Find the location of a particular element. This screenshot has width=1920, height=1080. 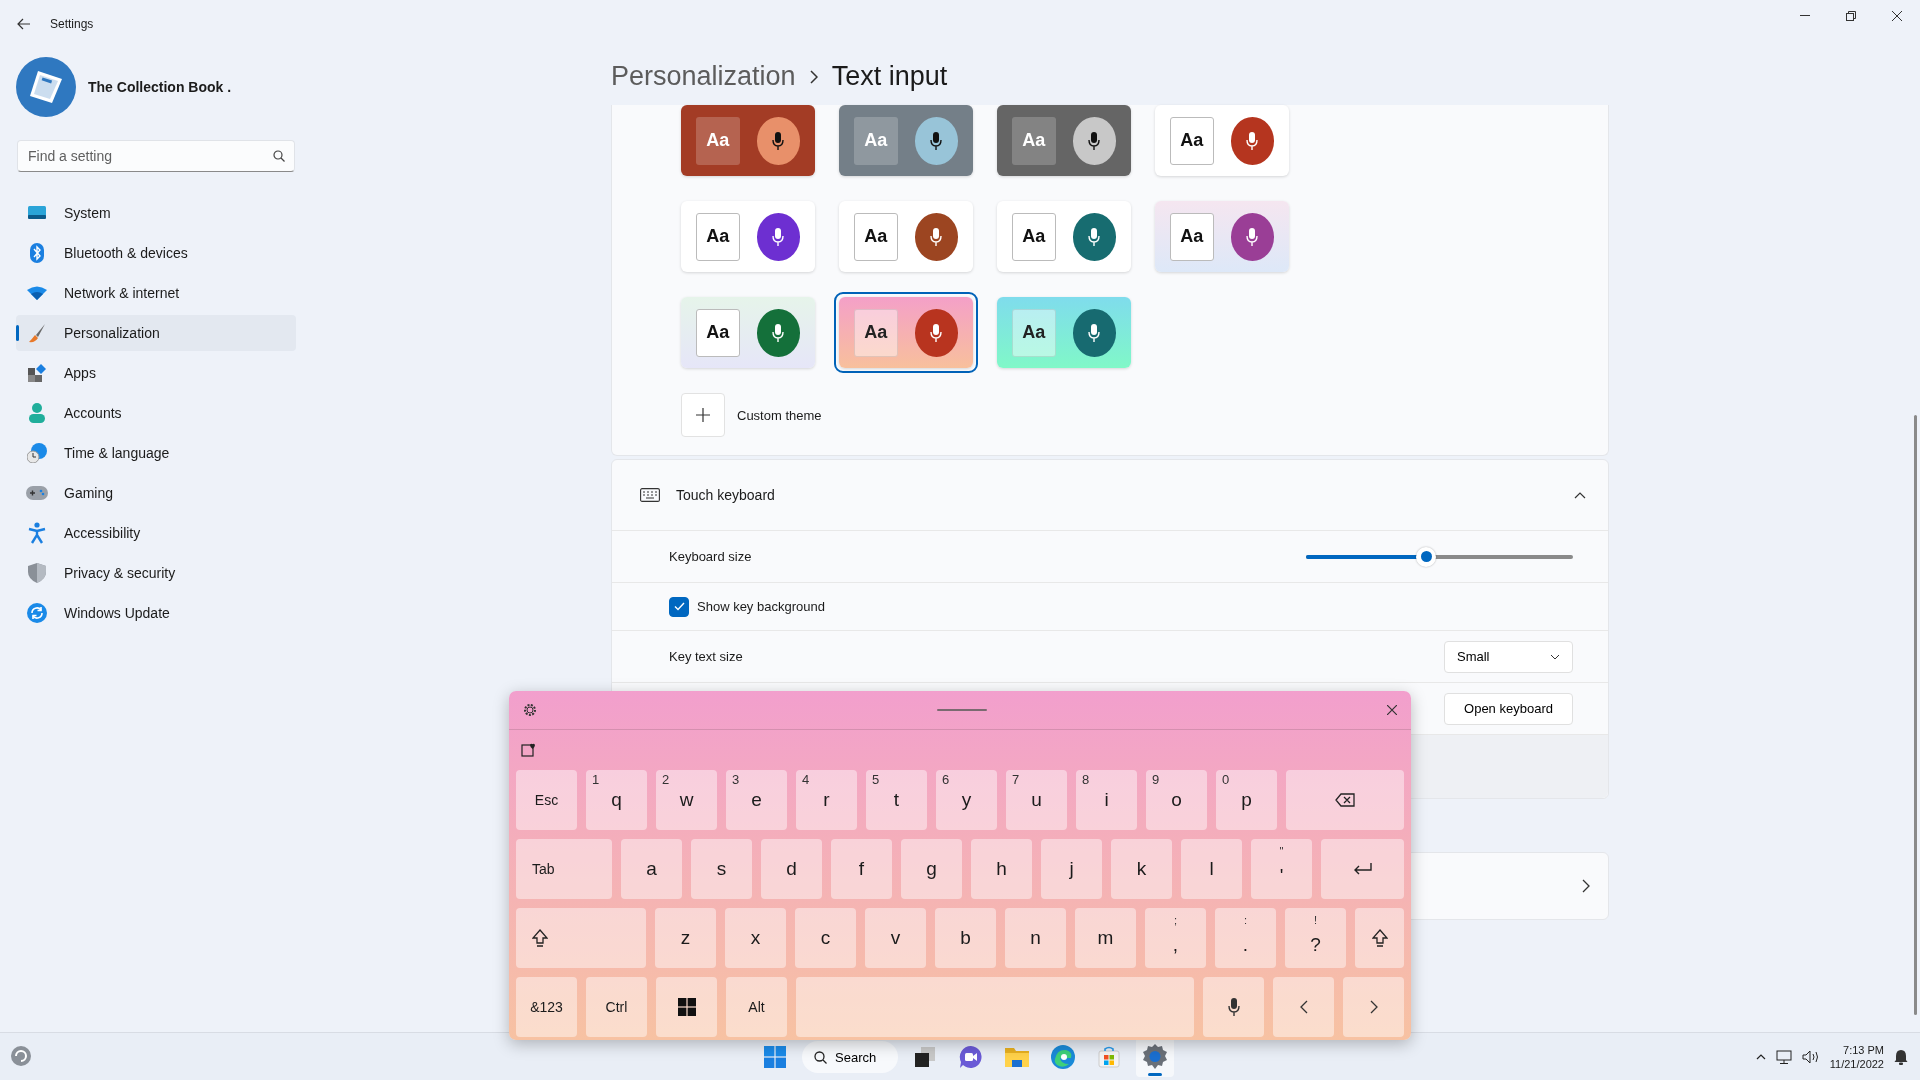

windows-logo-icon is located at coordinates (775, 1057).